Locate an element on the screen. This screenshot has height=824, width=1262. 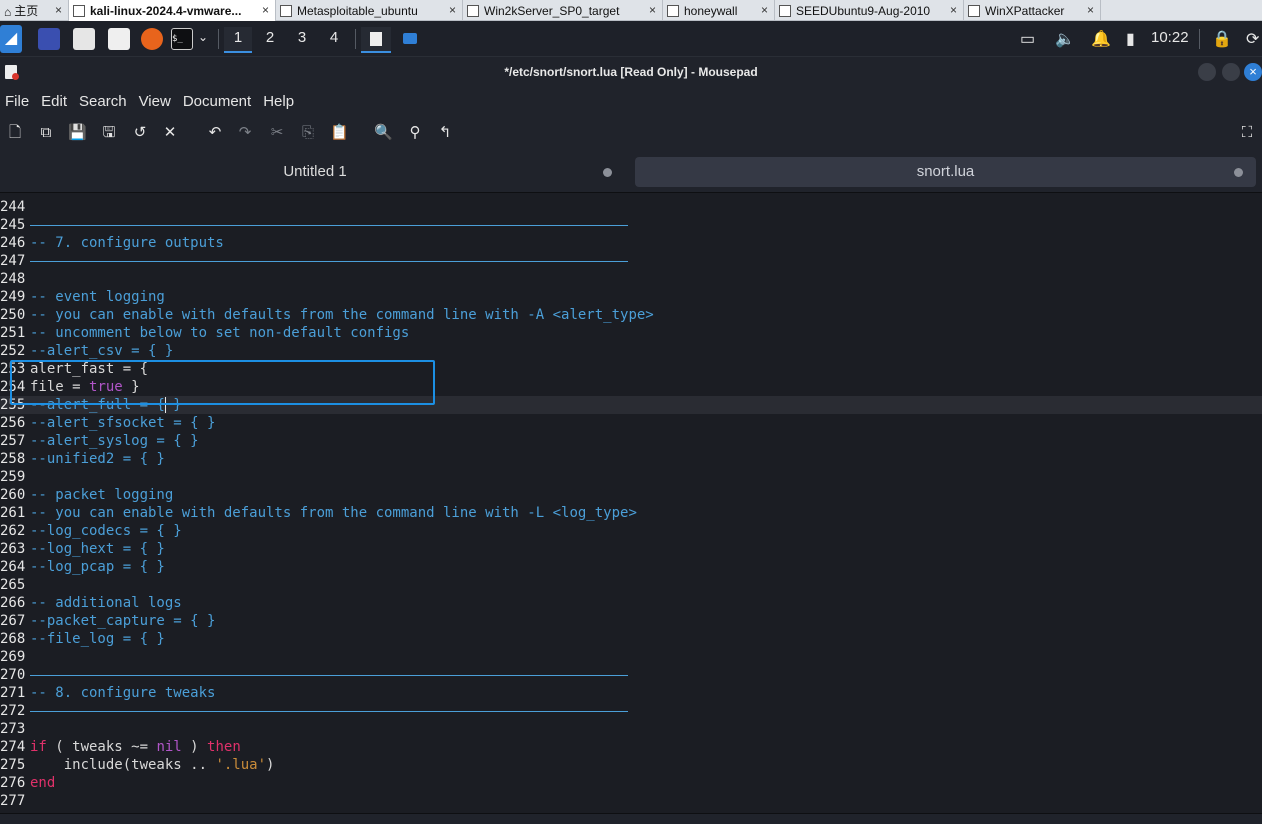
new-window-icon: ⧉ is located at coordinates (46, 133).